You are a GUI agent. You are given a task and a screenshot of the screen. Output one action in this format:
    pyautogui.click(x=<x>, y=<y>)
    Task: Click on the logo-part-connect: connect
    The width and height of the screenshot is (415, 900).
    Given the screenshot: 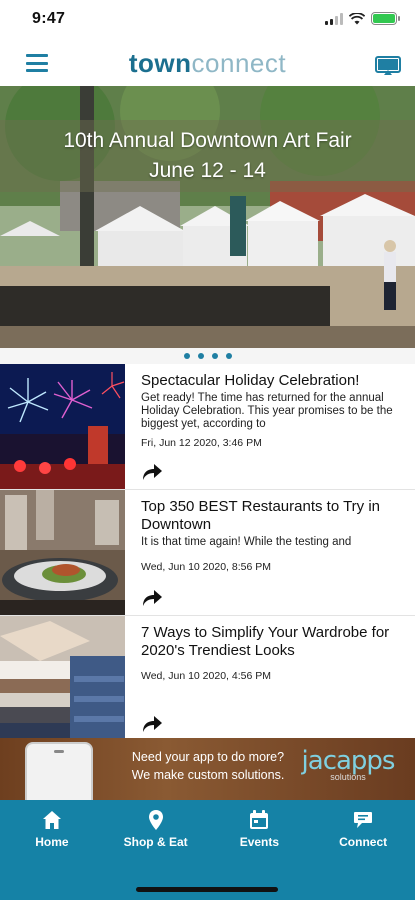 What is the action you would take?
    pyautogui.click(x=239, y=63)
    